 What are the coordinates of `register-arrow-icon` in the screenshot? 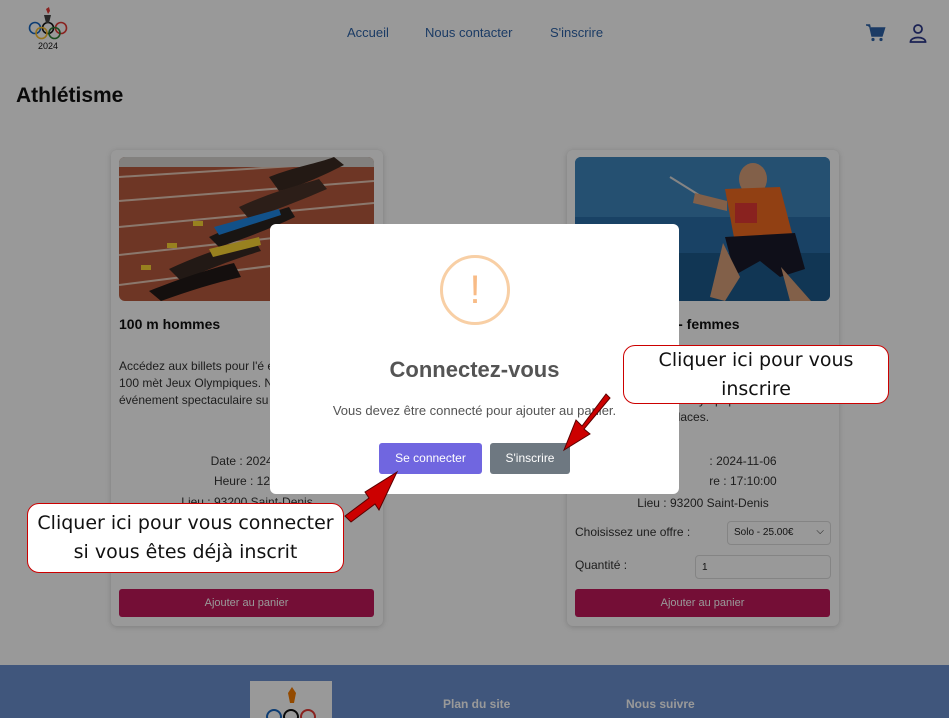 It's located at (586, 422).